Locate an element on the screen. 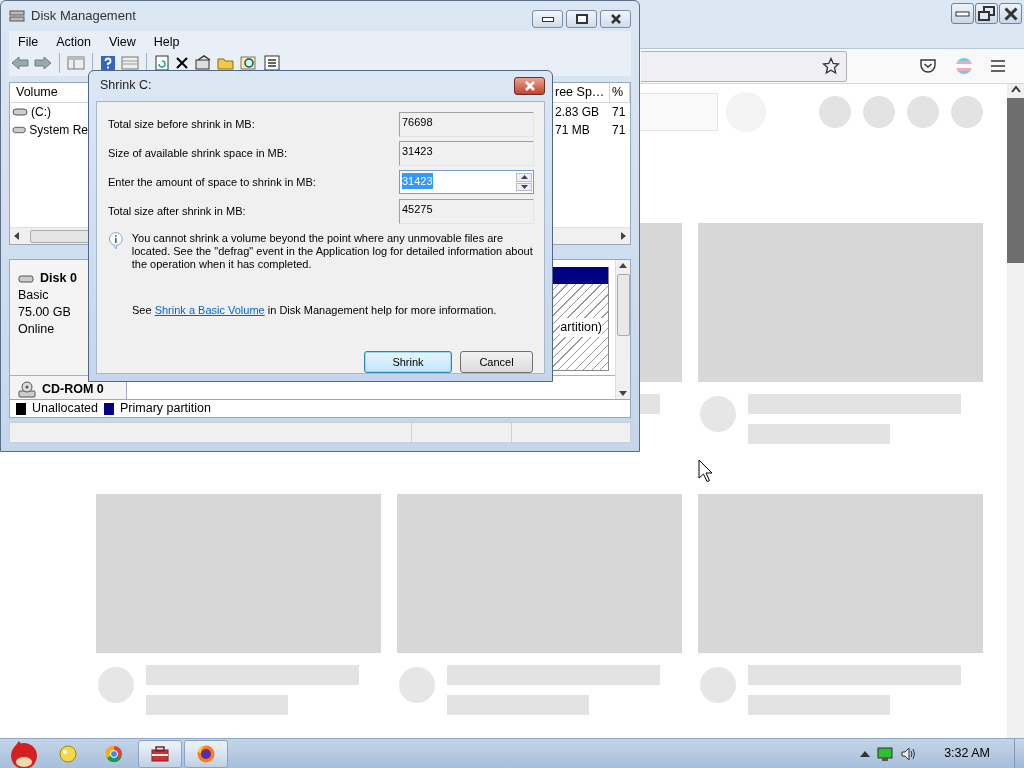  back-icon is located at coordinates (20, 63).